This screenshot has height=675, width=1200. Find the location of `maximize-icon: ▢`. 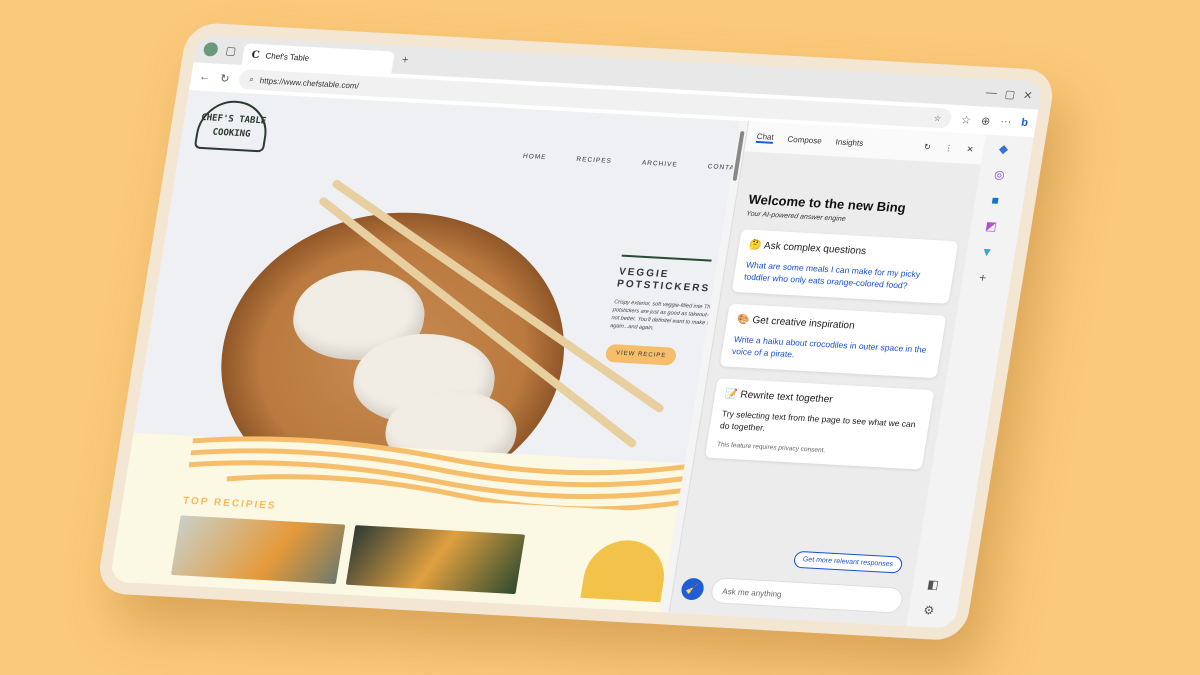

maximize-icon: ▢ is located at coordinates (1010, 93).